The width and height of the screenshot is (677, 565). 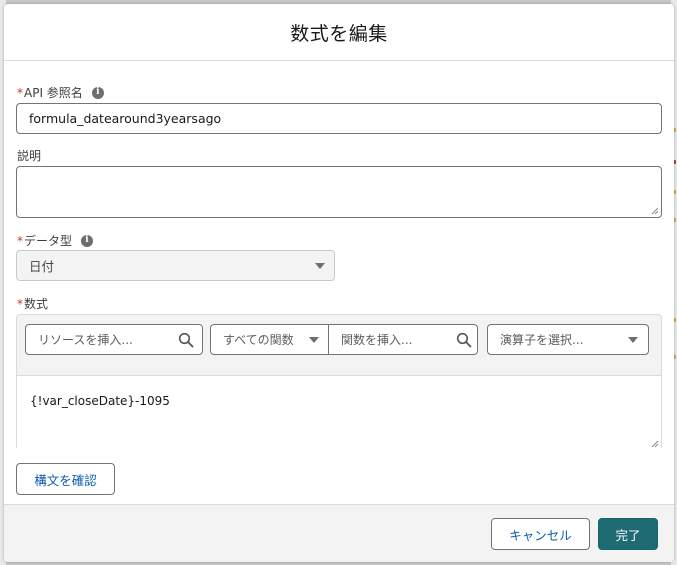 I want to click on modal-header: 数式を編集, so click(x=339, y=32).